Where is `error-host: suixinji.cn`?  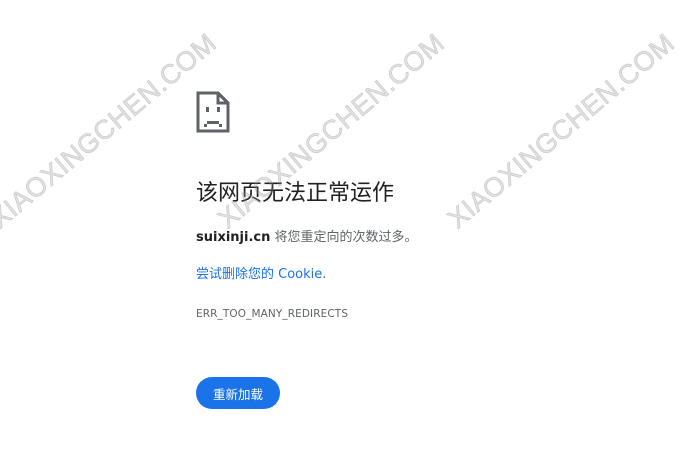 error-host: suixinji.cn is located at coordinates (233, 237).